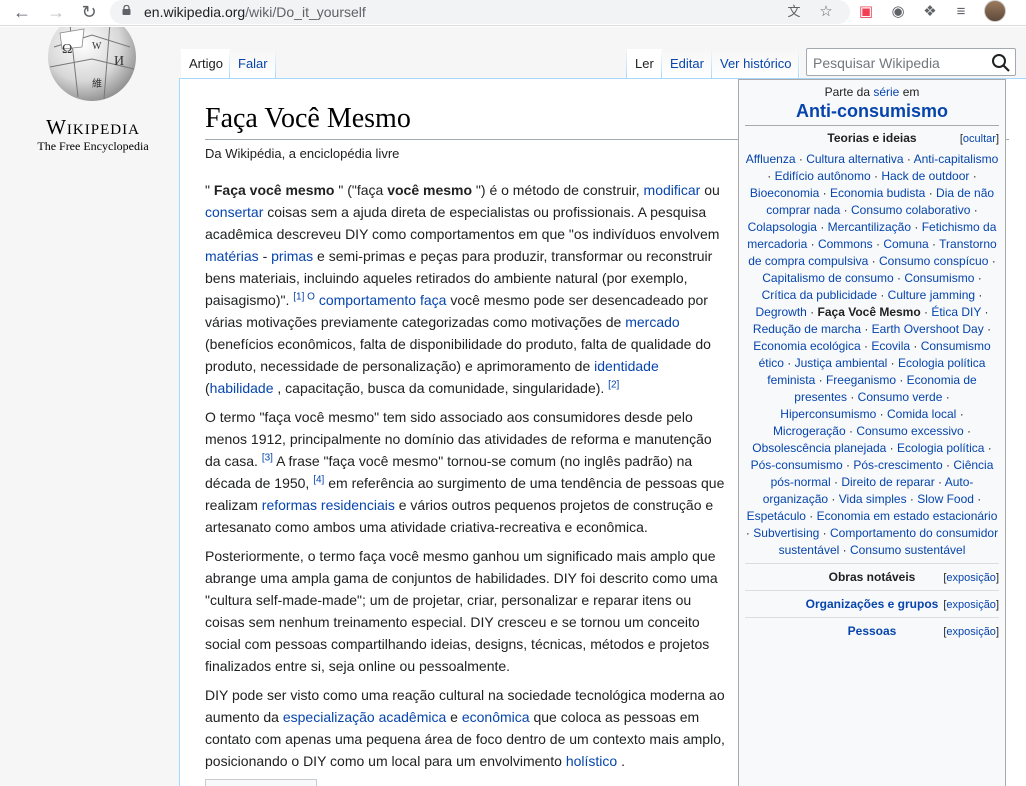  I want to click on sidebar-link: Subvertising, so click(786, 533).